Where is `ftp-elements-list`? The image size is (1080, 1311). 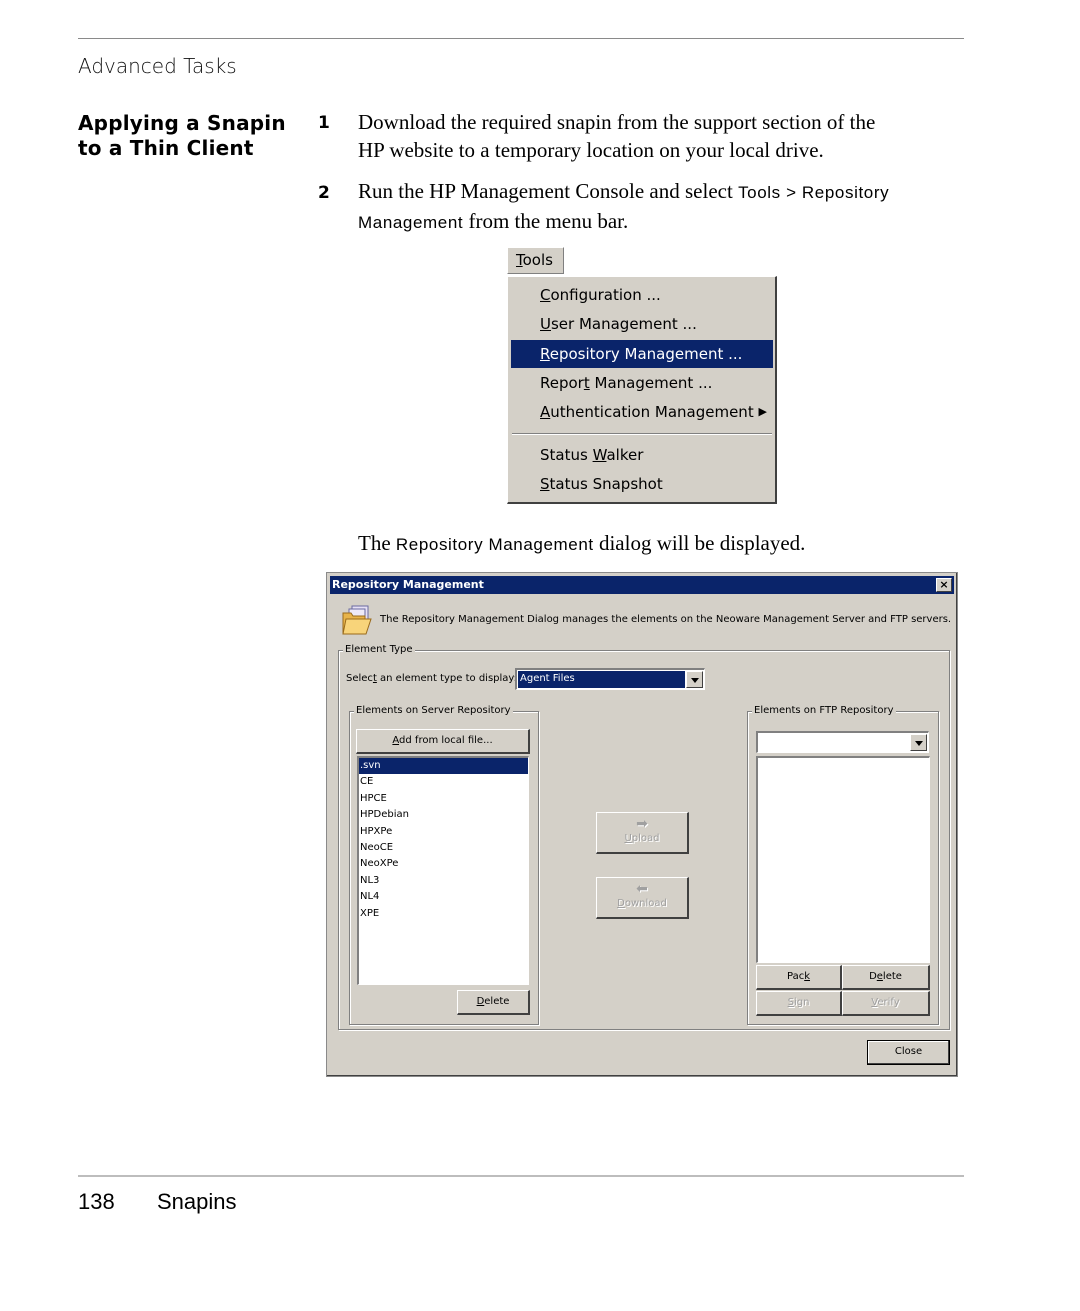 ftp-elements-list is located at coordinates (843, 859).